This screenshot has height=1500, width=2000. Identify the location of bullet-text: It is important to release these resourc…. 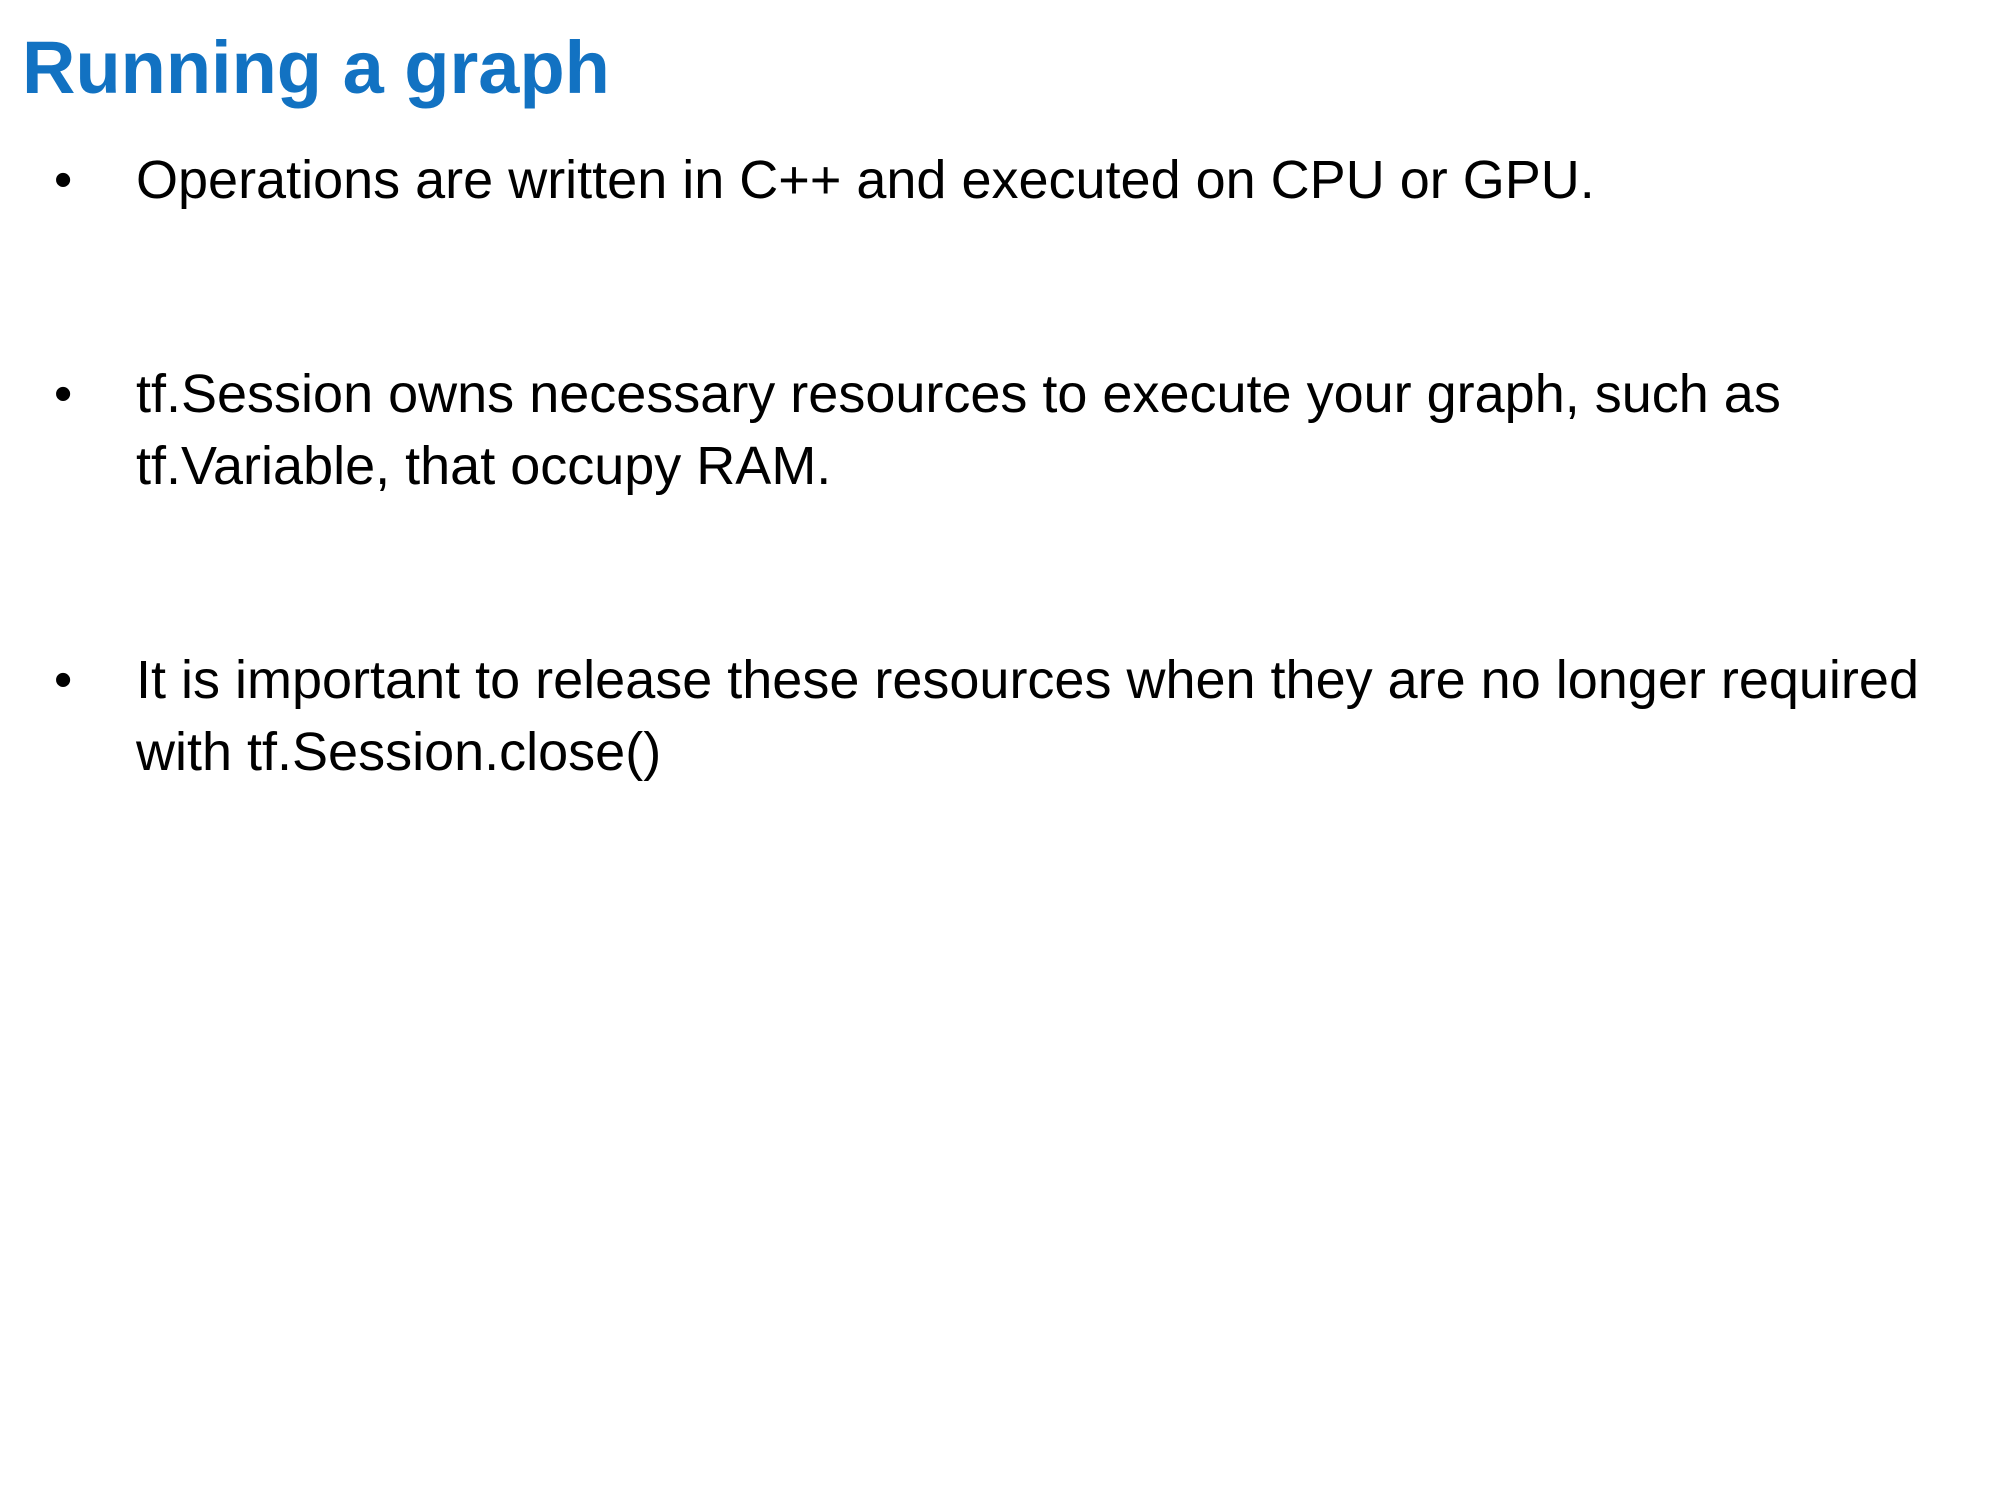
(1027, 716).